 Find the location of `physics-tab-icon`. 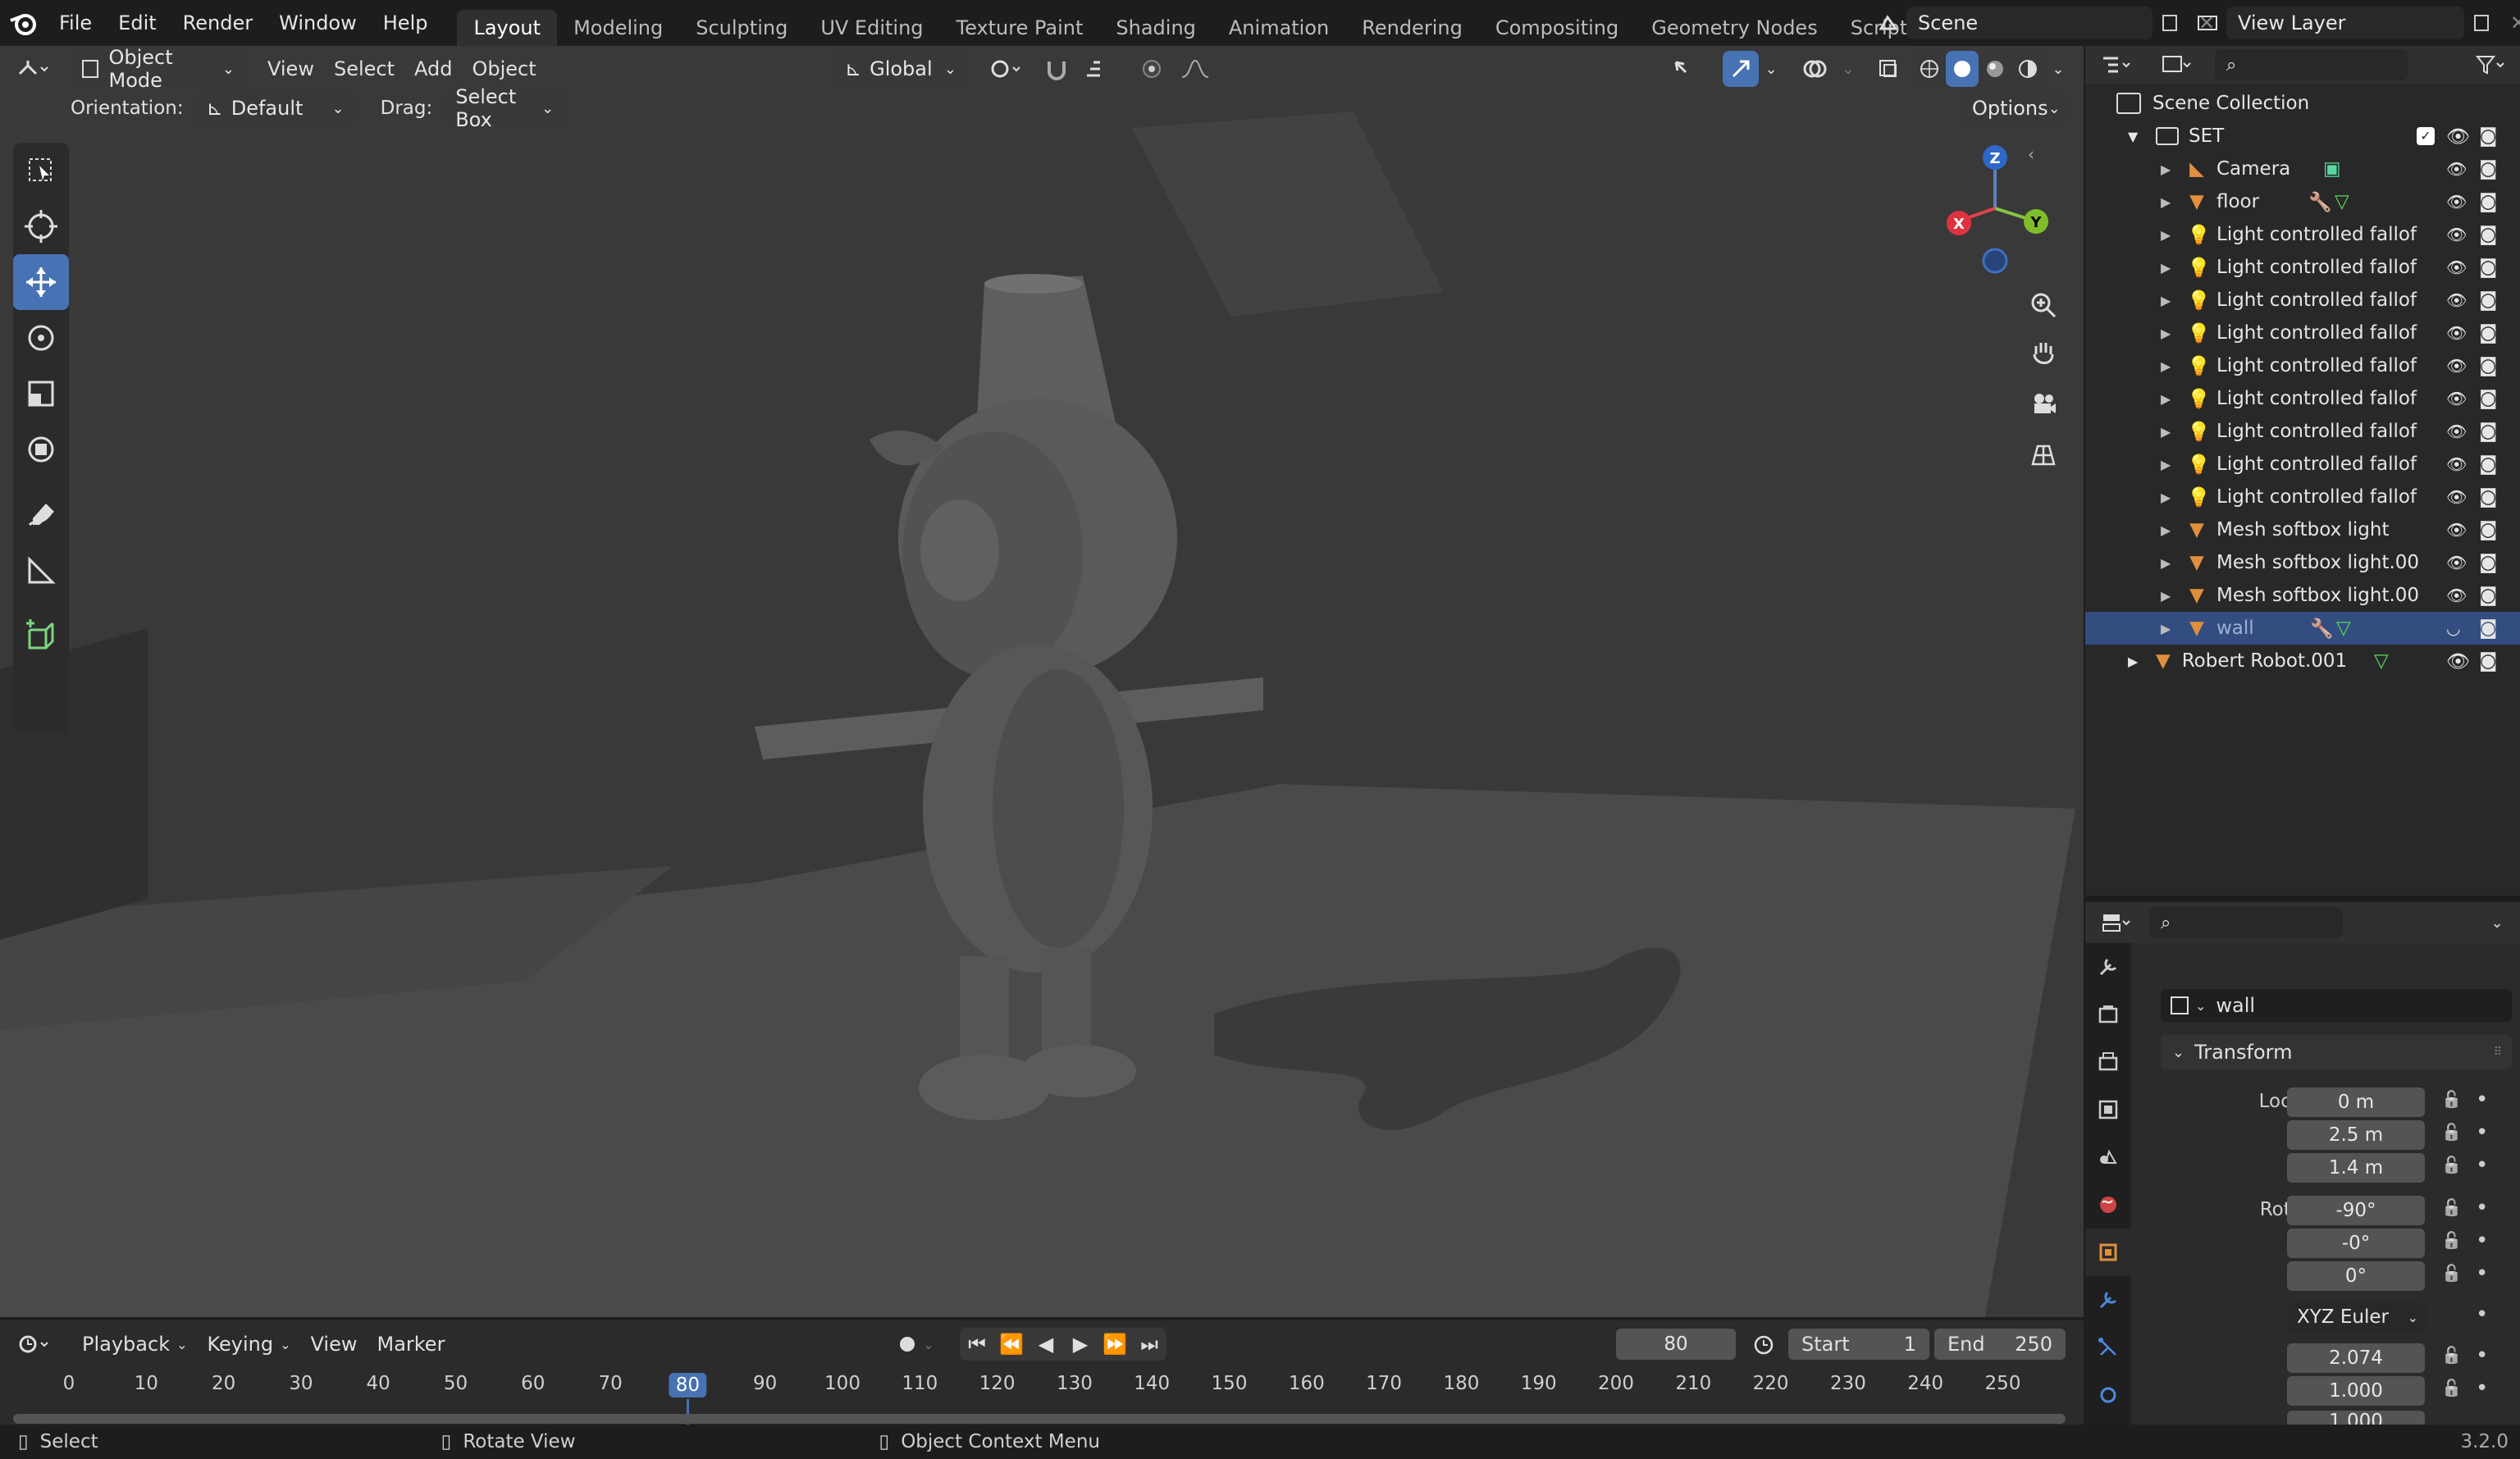

physics-tab-icon is located at coordinates (2108, 1395).